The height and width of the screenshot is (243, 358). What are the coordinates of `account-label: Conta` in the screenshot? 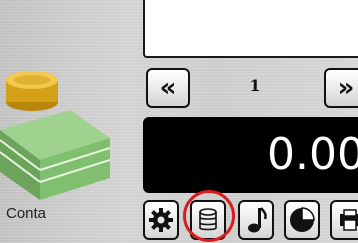 It's located at (26, 213).